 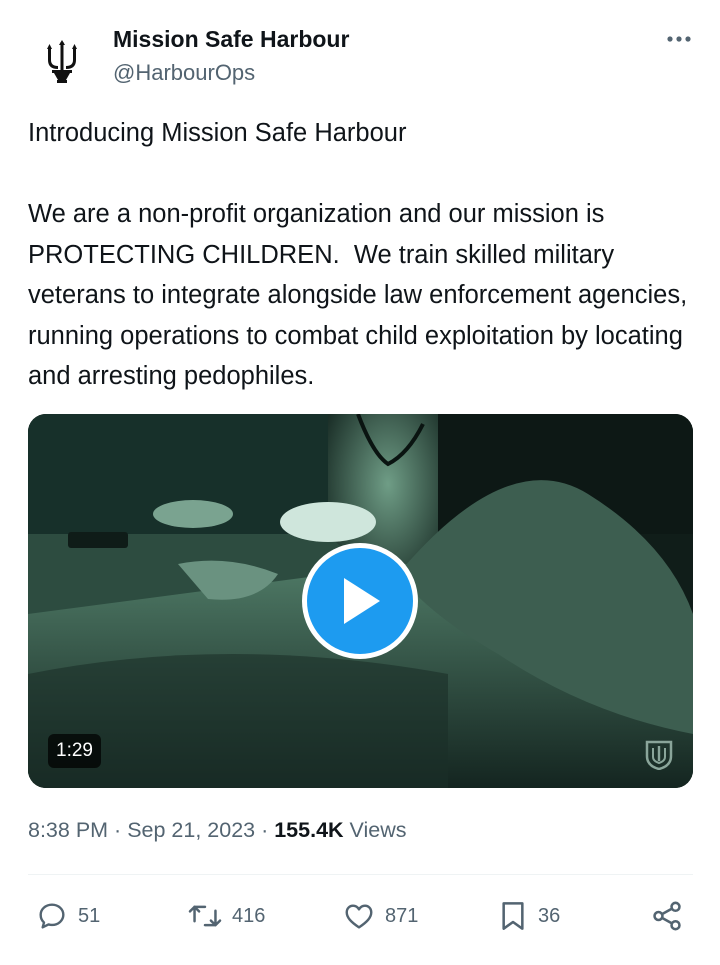 What do you see at coordinates (52, 916) in the screenshot?
I see `reply-icon` at bounding box center [52, 916].